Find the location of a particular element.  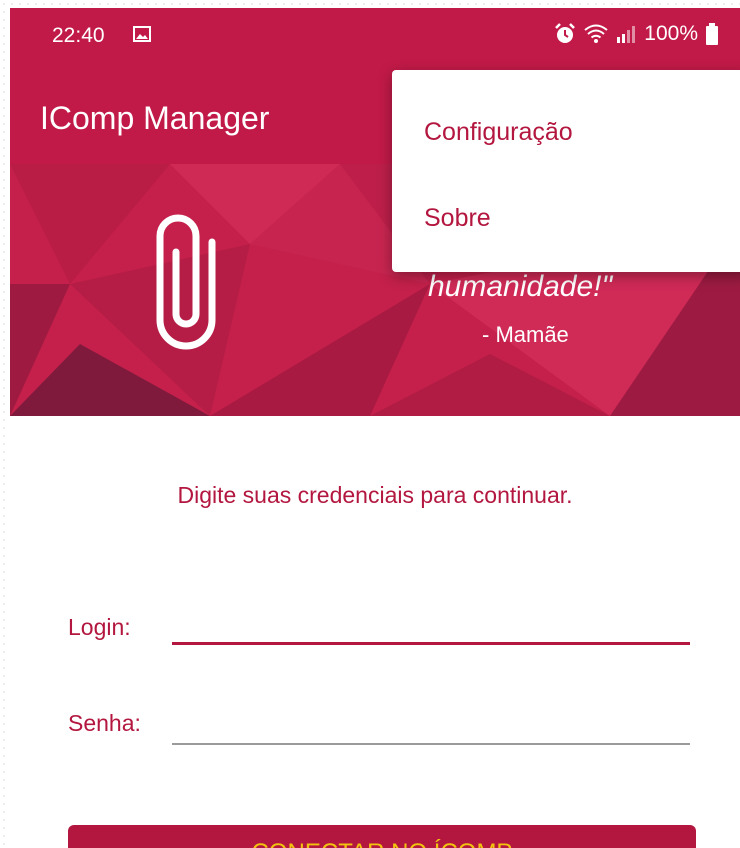

overflow-menu: Configuração Sobre is located at coordinates (566, 171).